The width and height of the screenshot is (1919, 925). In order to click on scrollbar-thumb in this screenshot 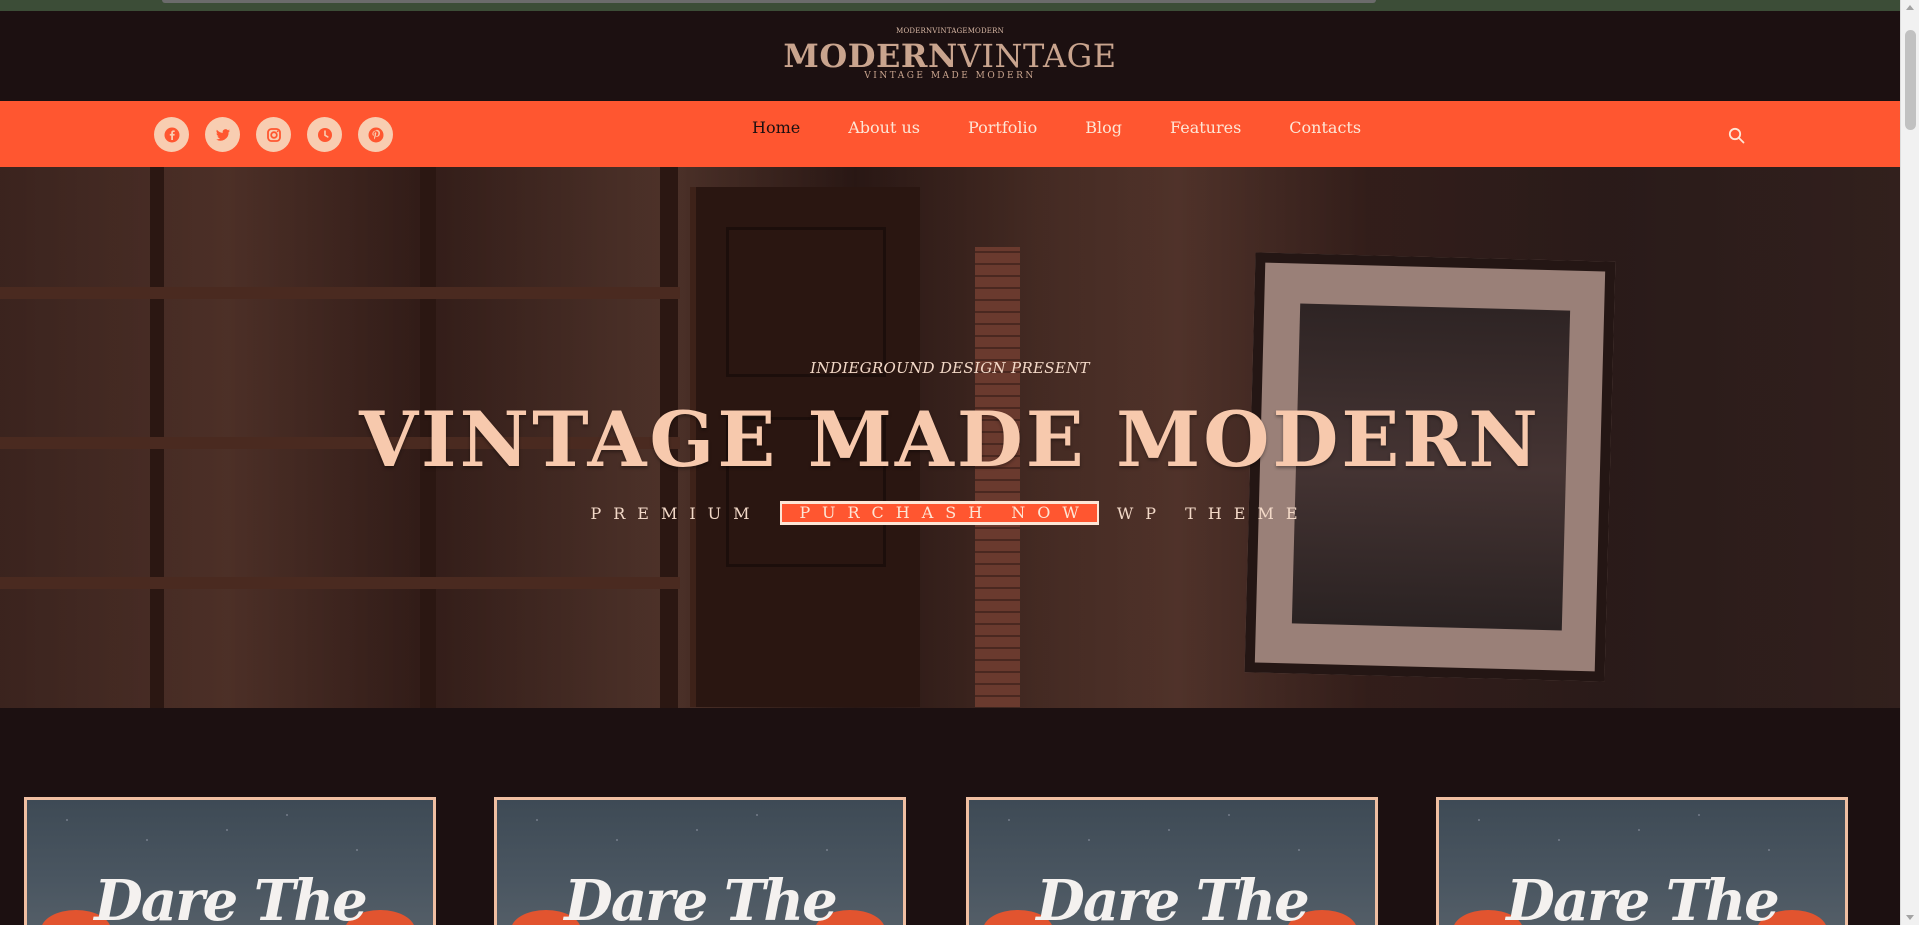, I will do `click(1910, 80)`.